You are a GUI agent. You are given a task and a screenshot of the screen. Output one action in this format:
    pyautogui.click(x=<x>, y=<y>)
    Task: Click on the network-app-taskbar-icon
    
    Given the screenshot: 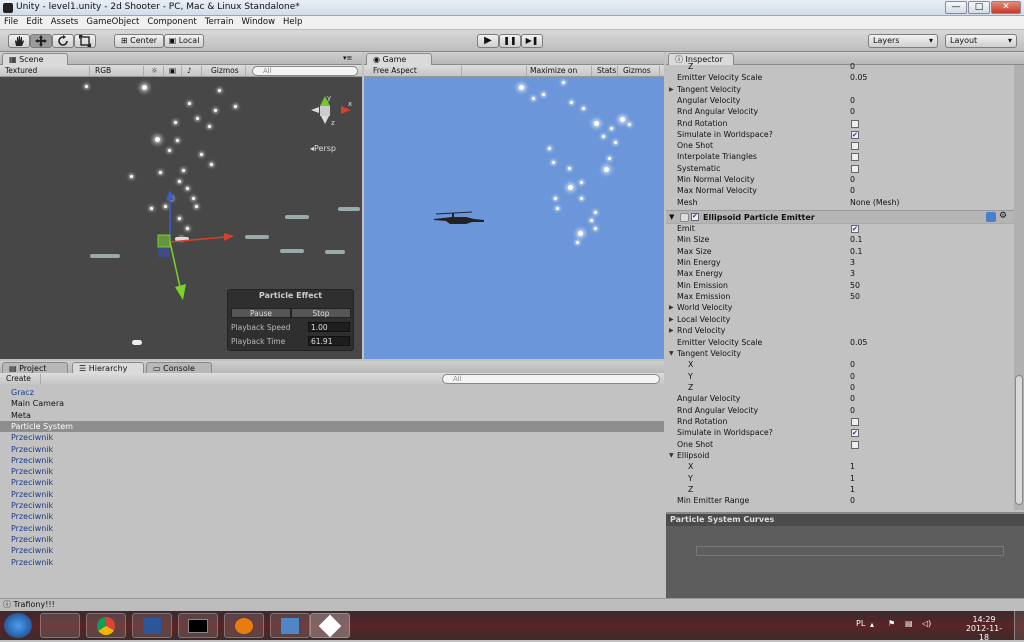 What is the action you would take?
    pyautogui.click(x=290, y=625)
    